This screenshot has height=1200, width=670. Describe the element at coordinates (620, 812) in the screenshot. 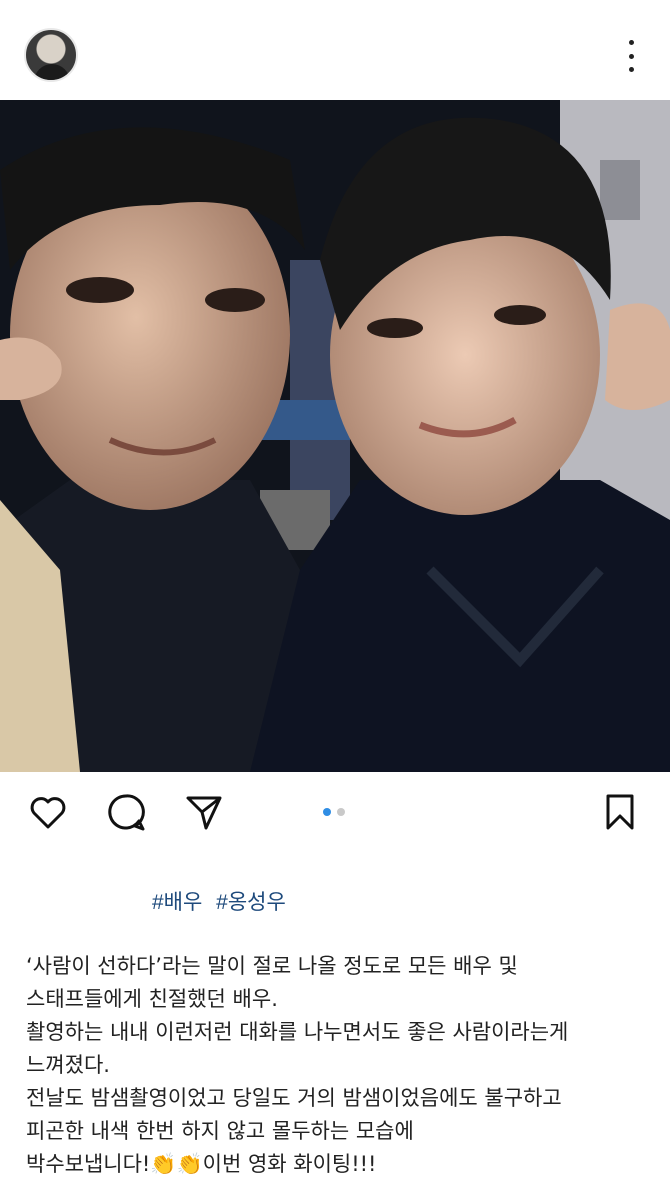

I see `bookmark-icon` at that location.